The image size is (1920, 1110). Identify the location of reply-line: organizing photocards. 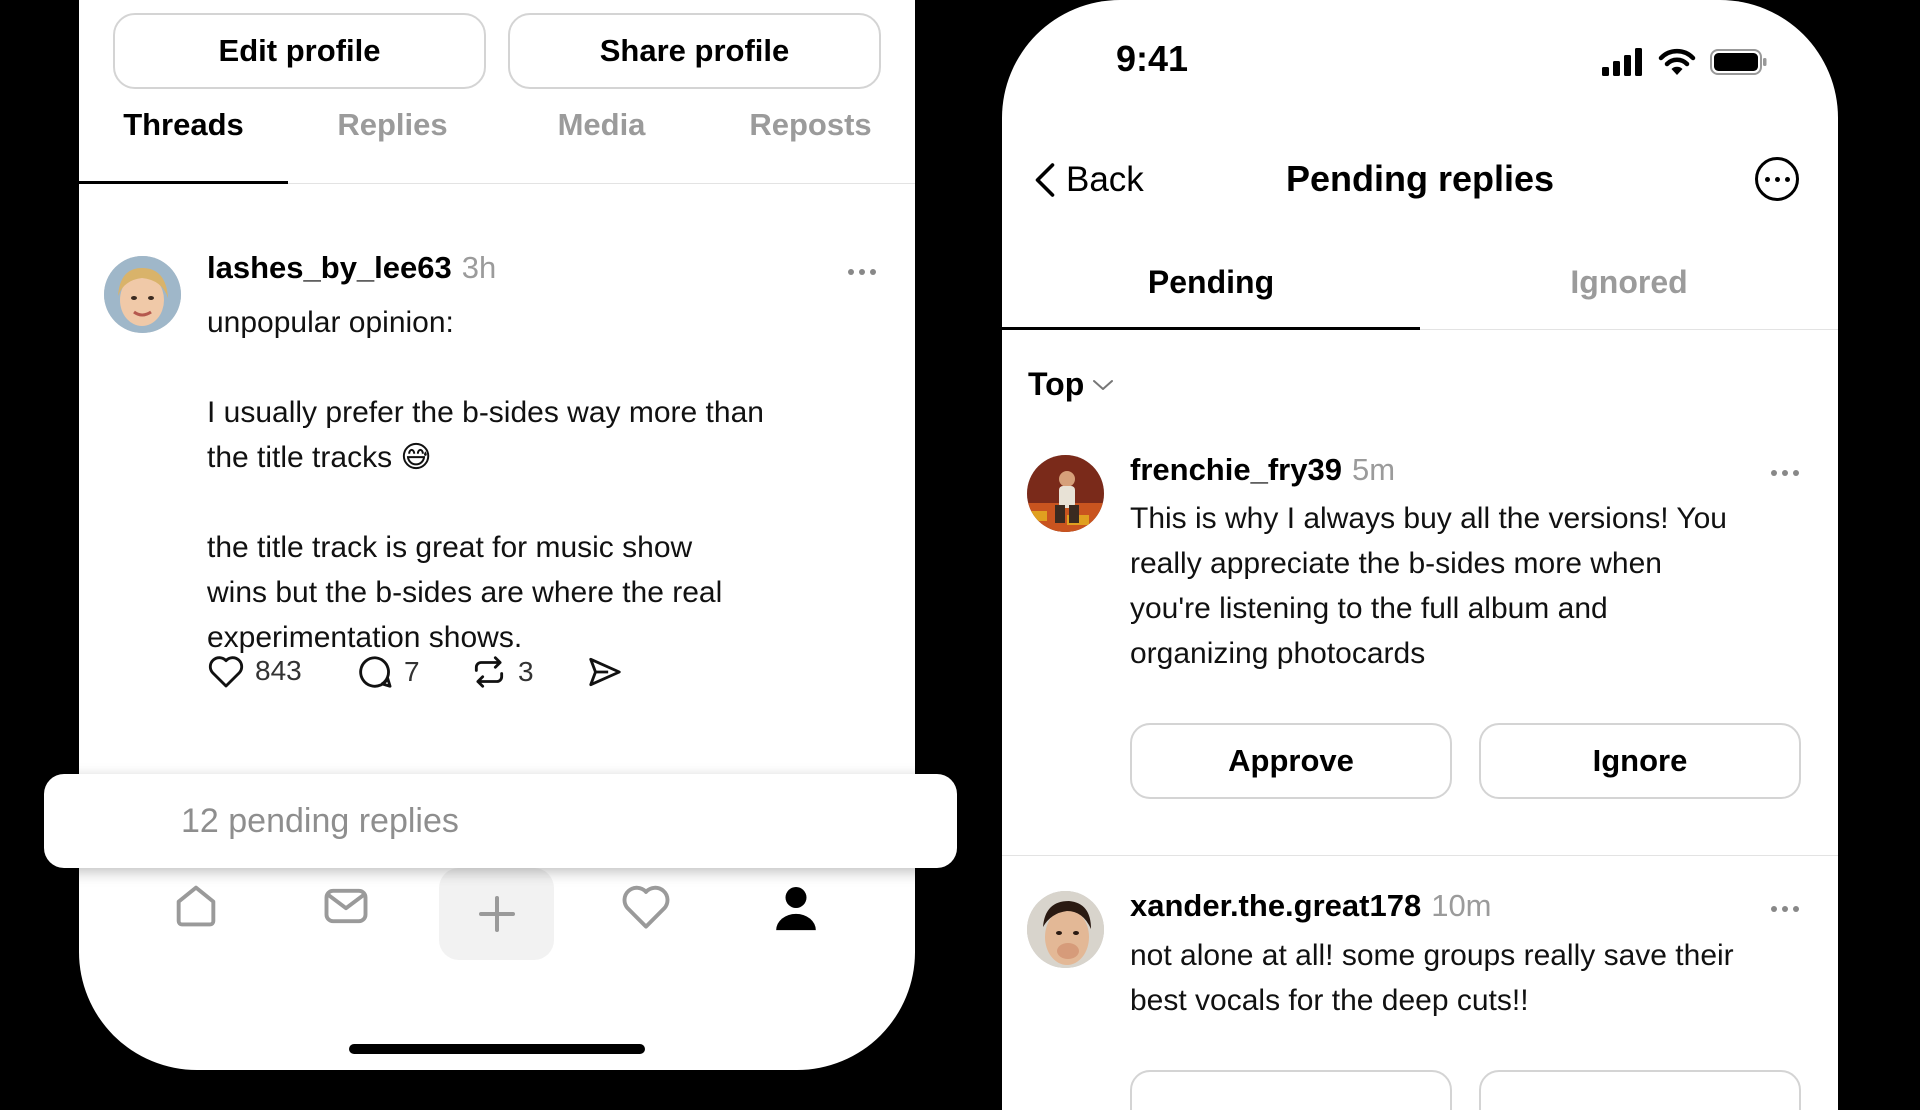
(1278, 653).